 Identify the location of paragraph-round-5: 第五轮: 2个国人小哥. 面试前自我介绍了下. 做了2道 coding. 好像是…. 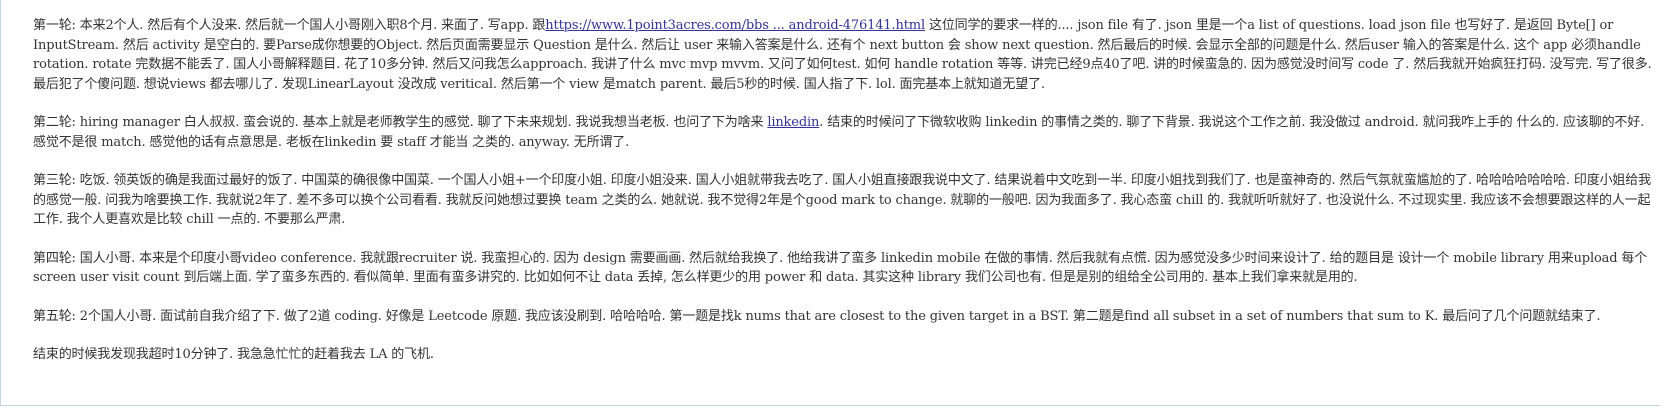
(817, 316).